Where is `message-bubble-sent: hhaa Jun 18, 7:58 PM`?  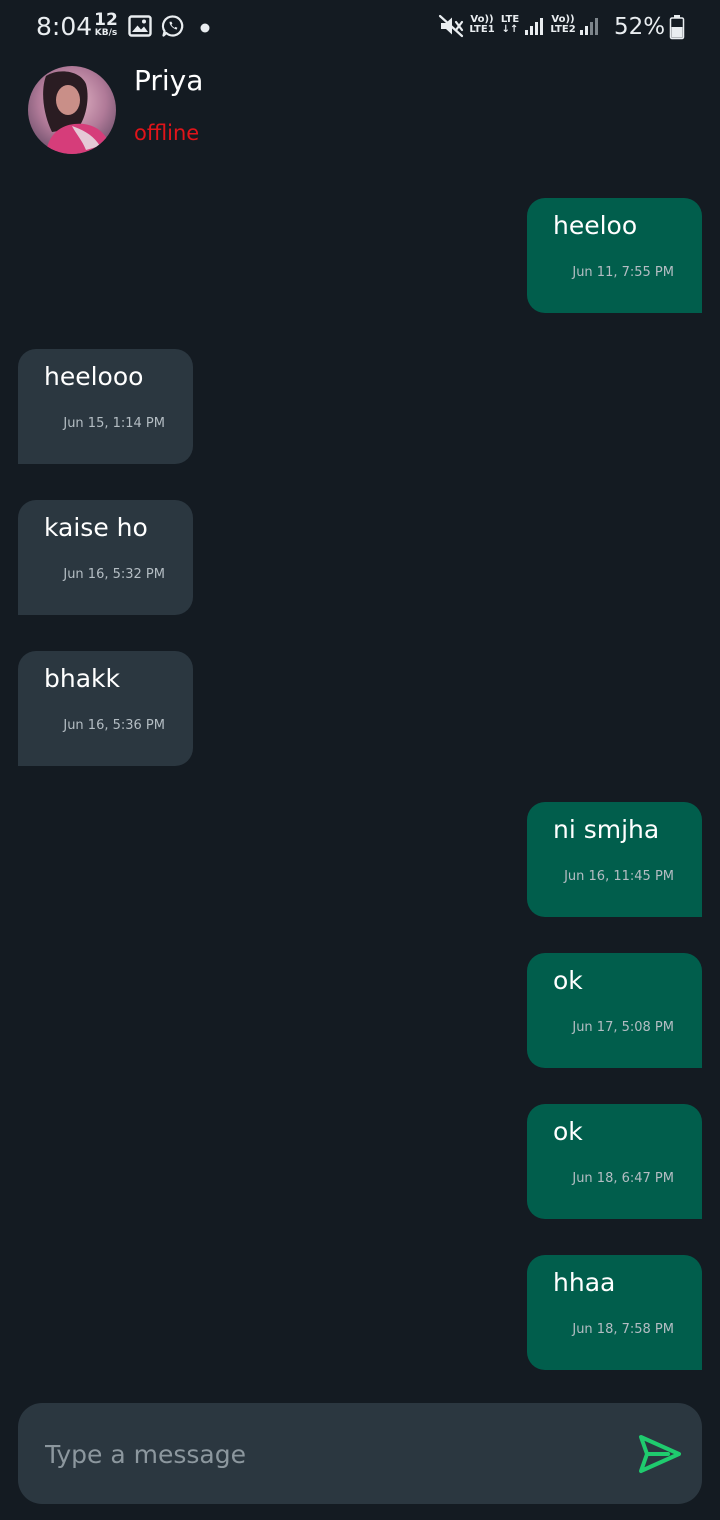
message-bubble-sent: hhaa Jun 18, 7:58 PM is located at coordinates (614, 1312).